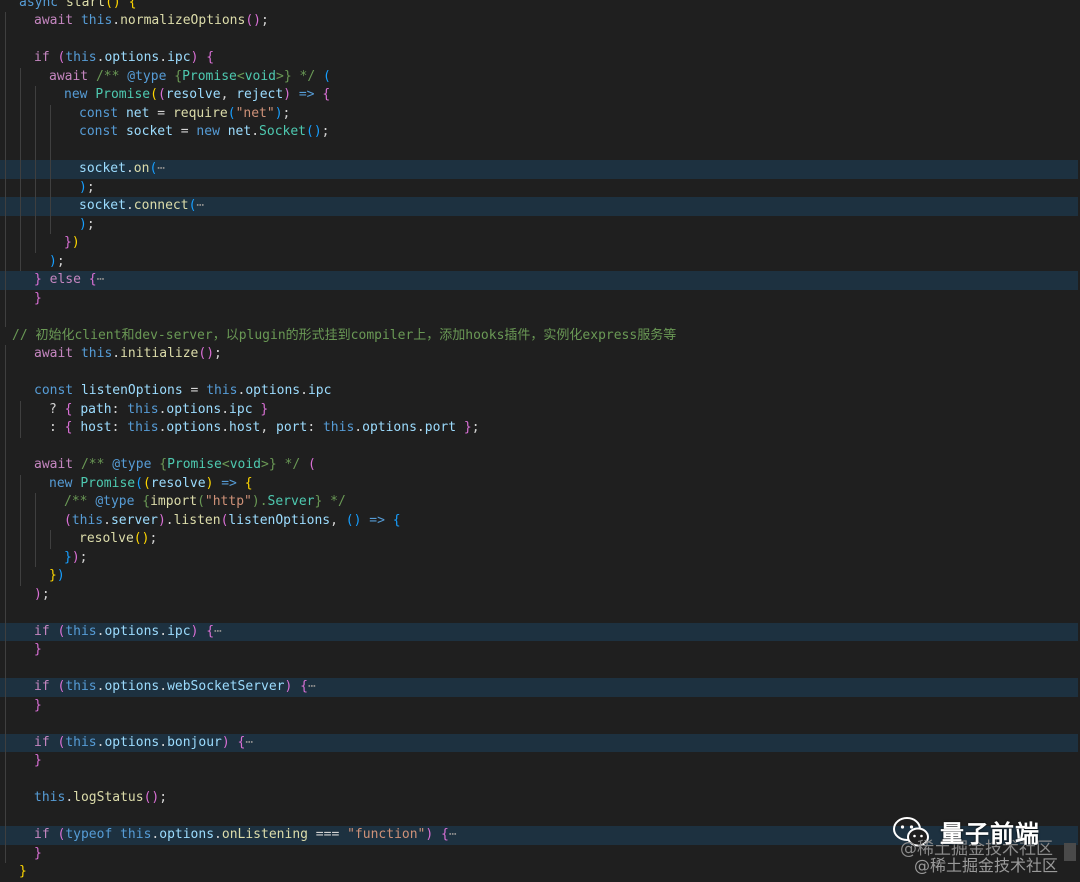 Image resolution: width=1080 pixels, height=882 pixels. I want to click on code-line: resolve();, so click(539, 539).